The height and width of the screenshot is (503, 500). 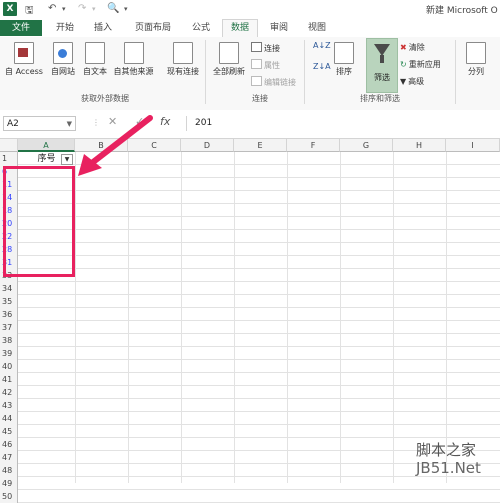 I want to click on annotation-arrow-icon, so click(x=115, y=145).